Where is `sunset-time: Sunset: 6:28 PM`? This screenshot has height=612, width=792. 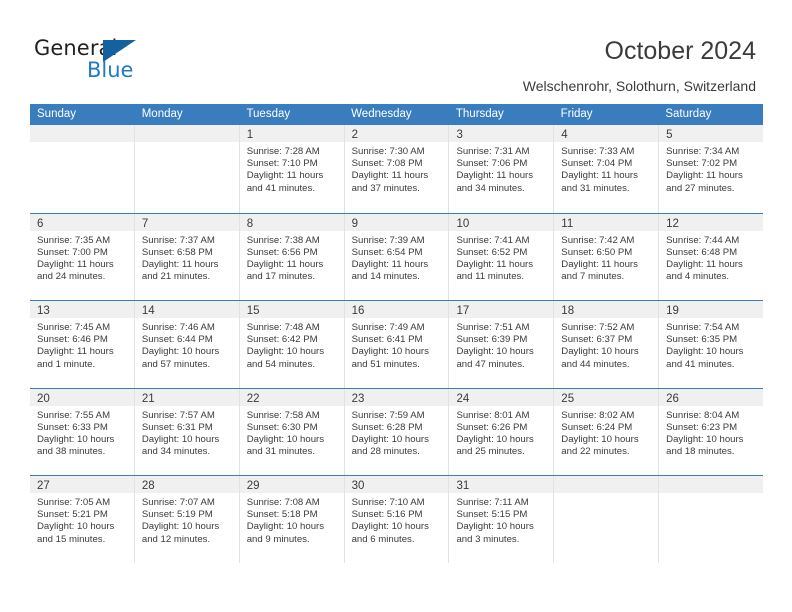 sunset-time: Sunset: 6:28 PM is located at coordinates (387, 427).